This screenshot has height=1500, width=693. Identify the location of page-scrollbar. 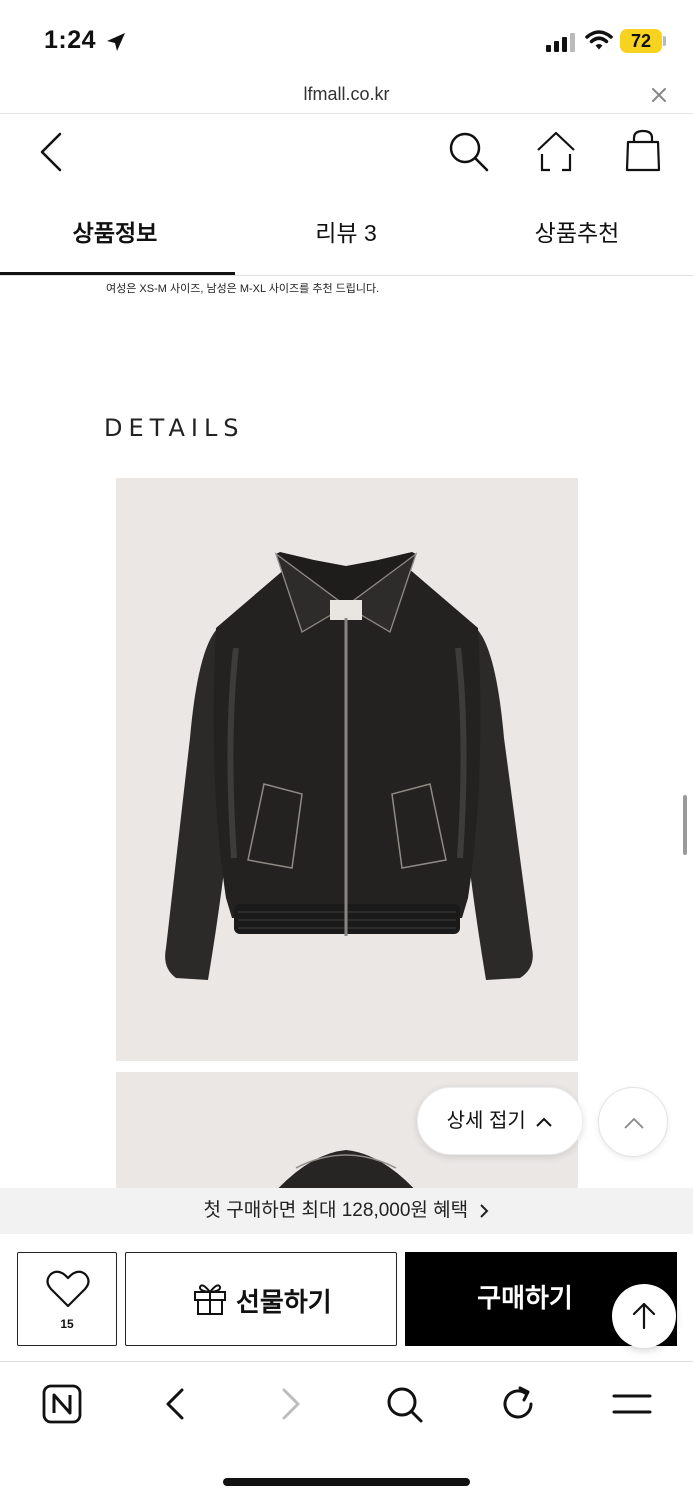
(685, 825).